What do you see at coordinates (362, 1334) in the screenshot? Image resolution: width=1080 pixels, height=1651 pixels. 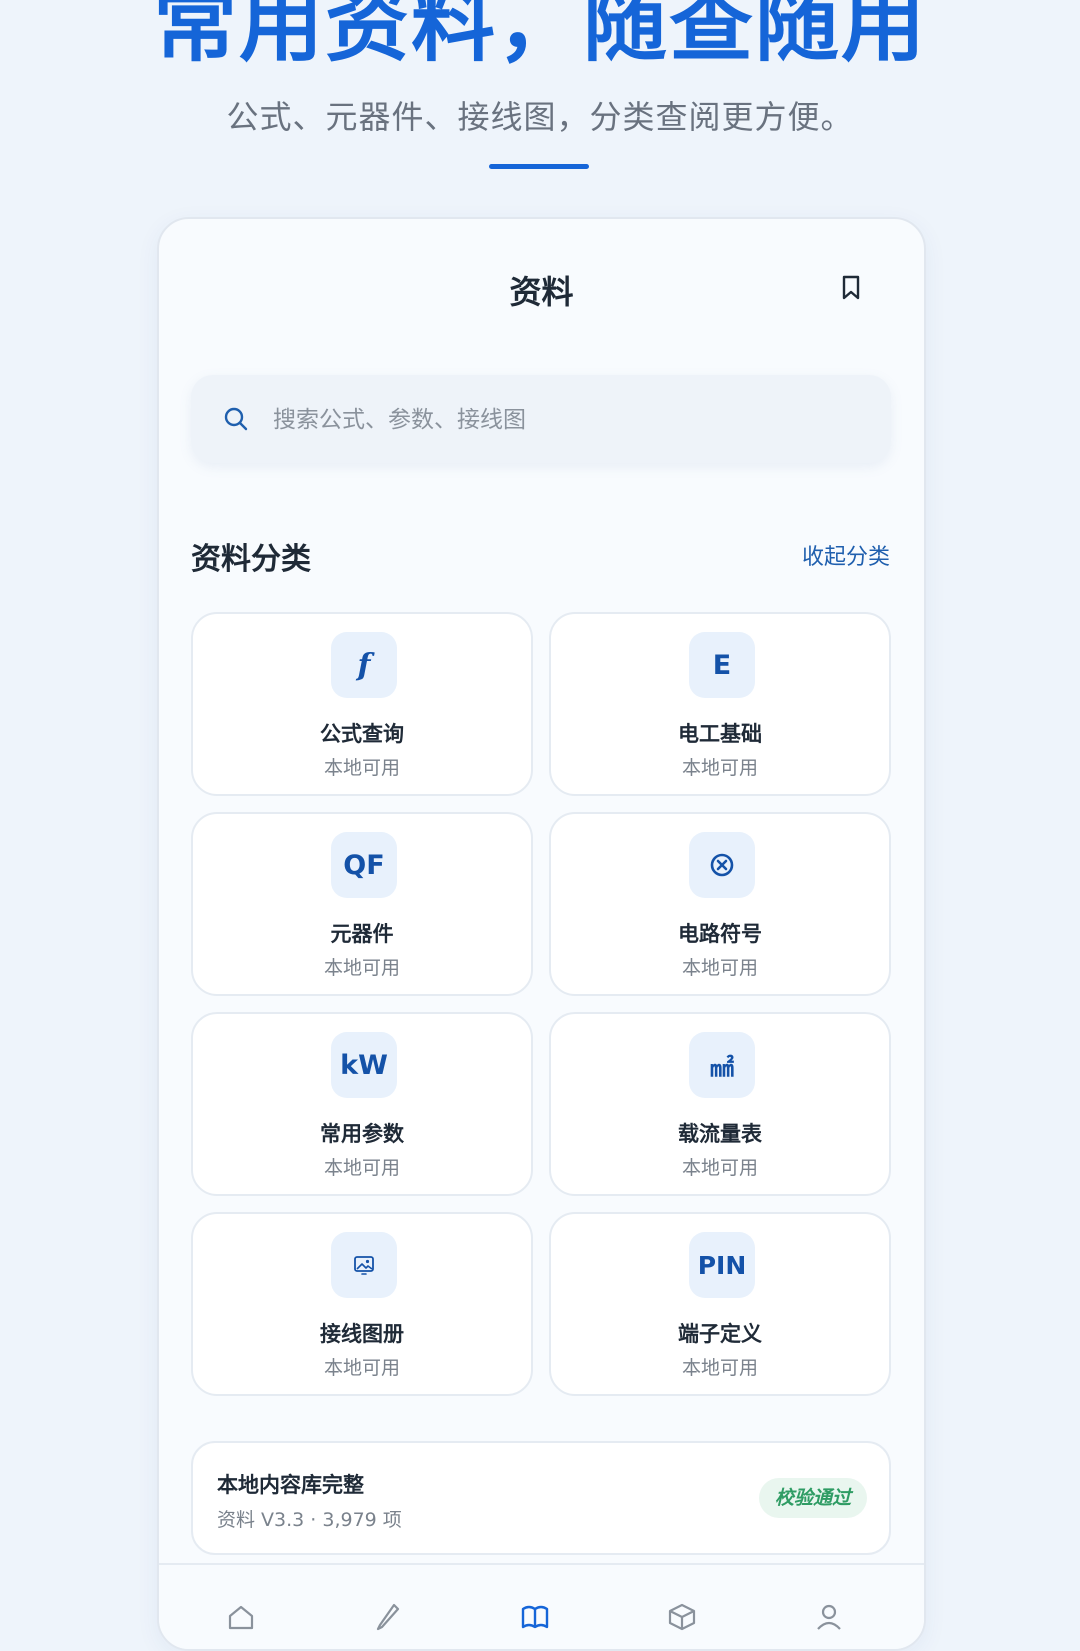 I see `category-title: 接线图册` at bounding box center [362, 1334].